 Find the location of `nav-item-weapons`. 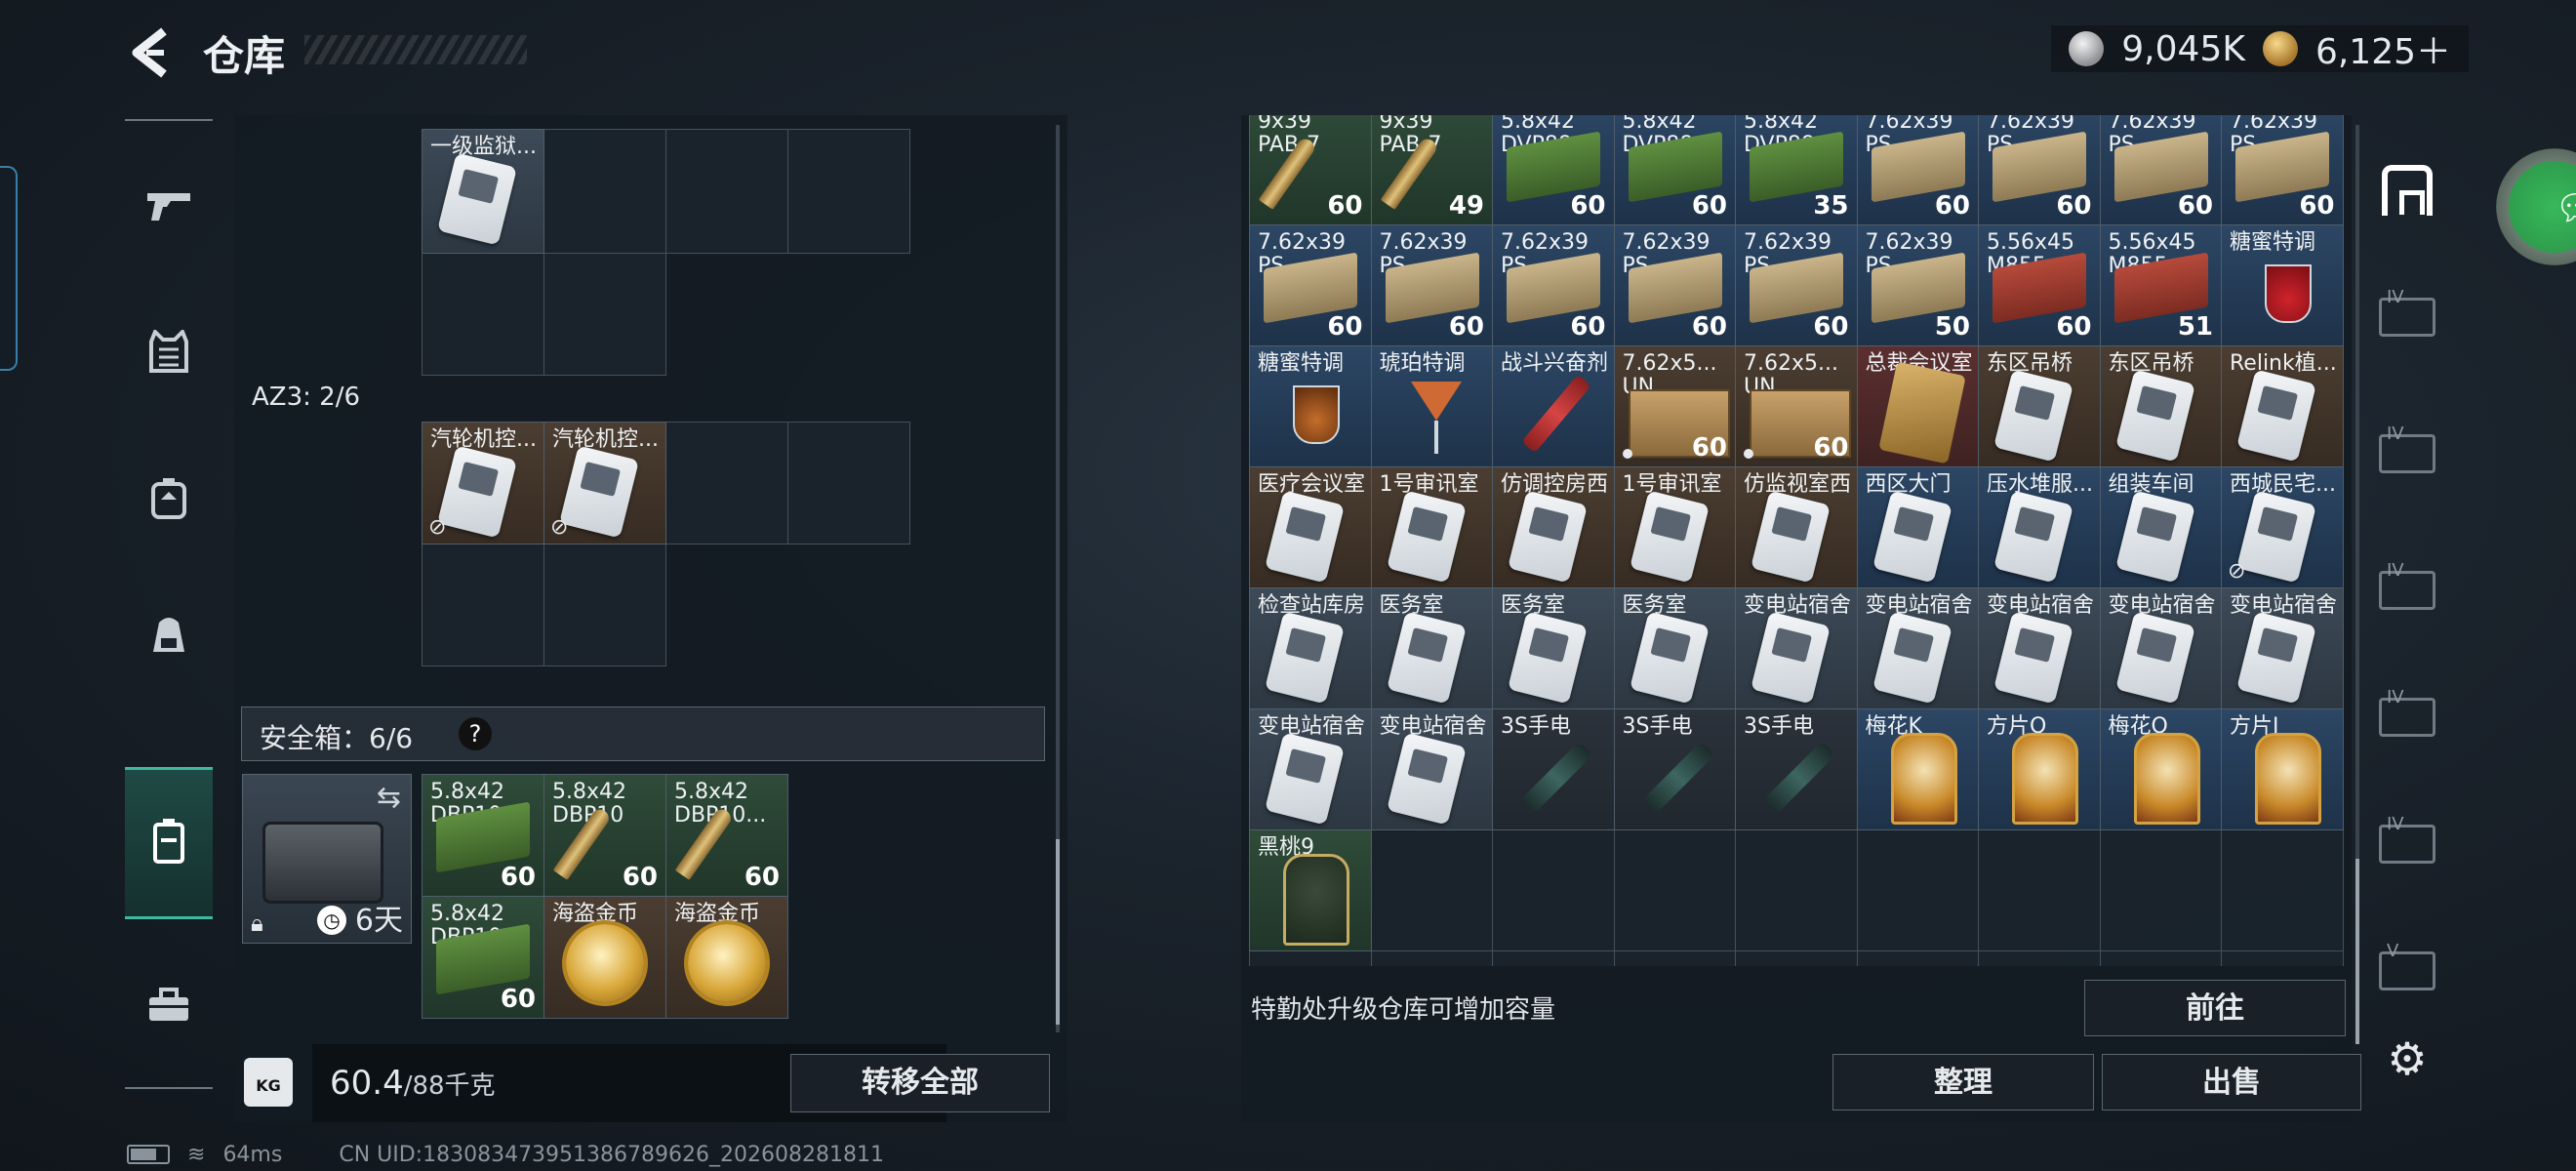

nav-item-weapons is located at coordinates (169, 208).